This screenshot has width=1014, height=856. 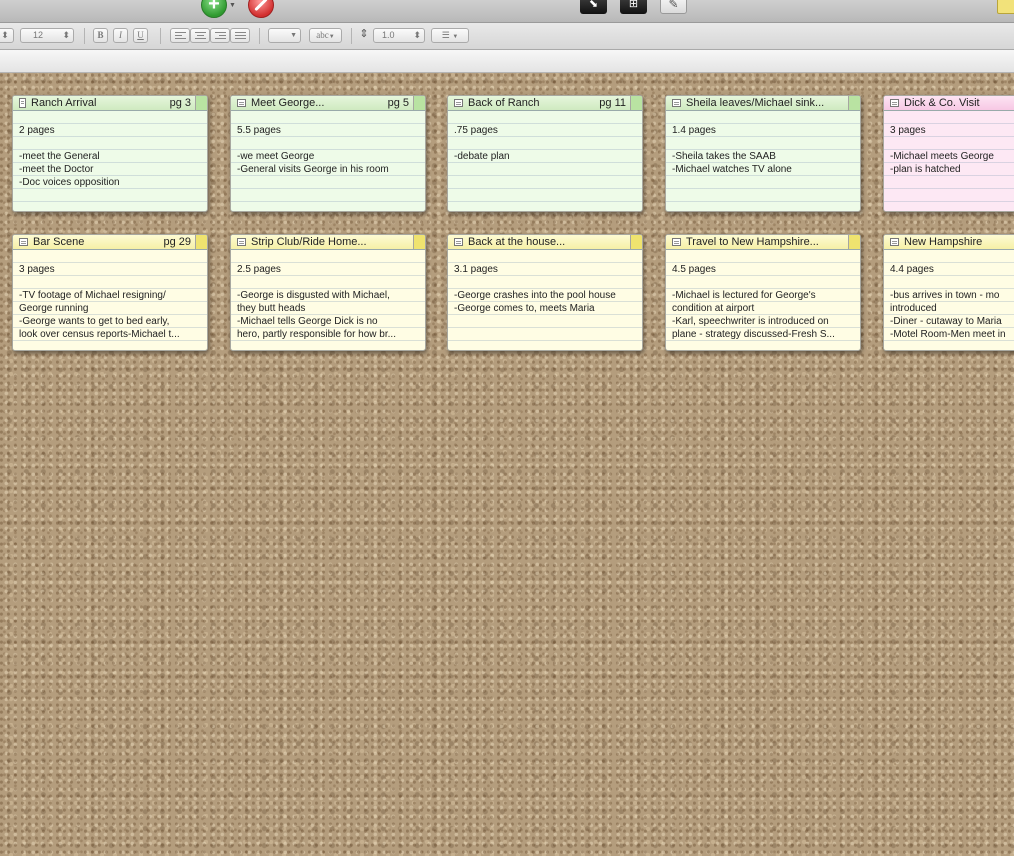 I want to click on justify-icon, so click(x=240, y=35).